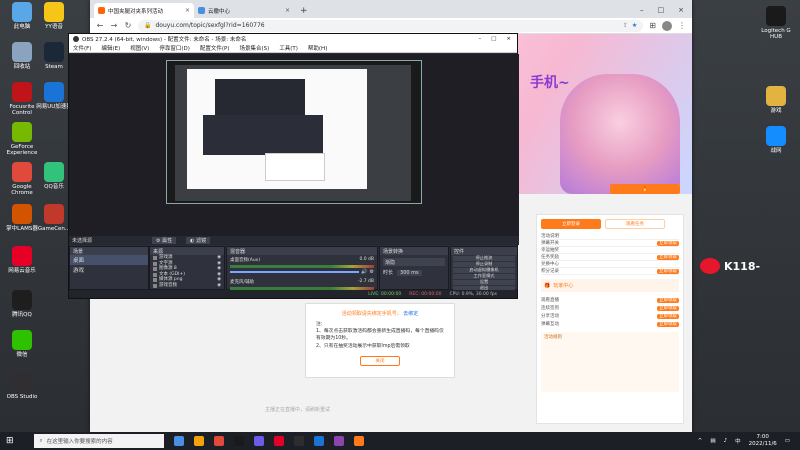 Image resolution: width=800 pixels, height=450 pixels. What do you see at coordinates (682, 25) in the screenshot?
I see `menu-icon: ⋮` at bounding box center [682, 25].